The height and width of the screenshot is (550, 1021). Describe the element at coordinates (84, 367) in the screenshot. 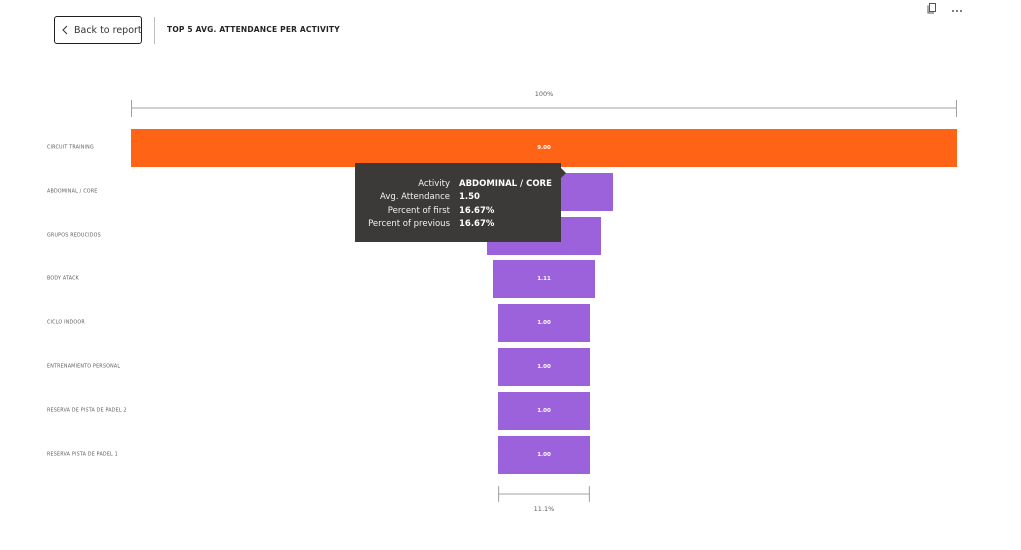

I see `funnel-category-label: ENTRENAMIENTO PERSONAL` at that location.